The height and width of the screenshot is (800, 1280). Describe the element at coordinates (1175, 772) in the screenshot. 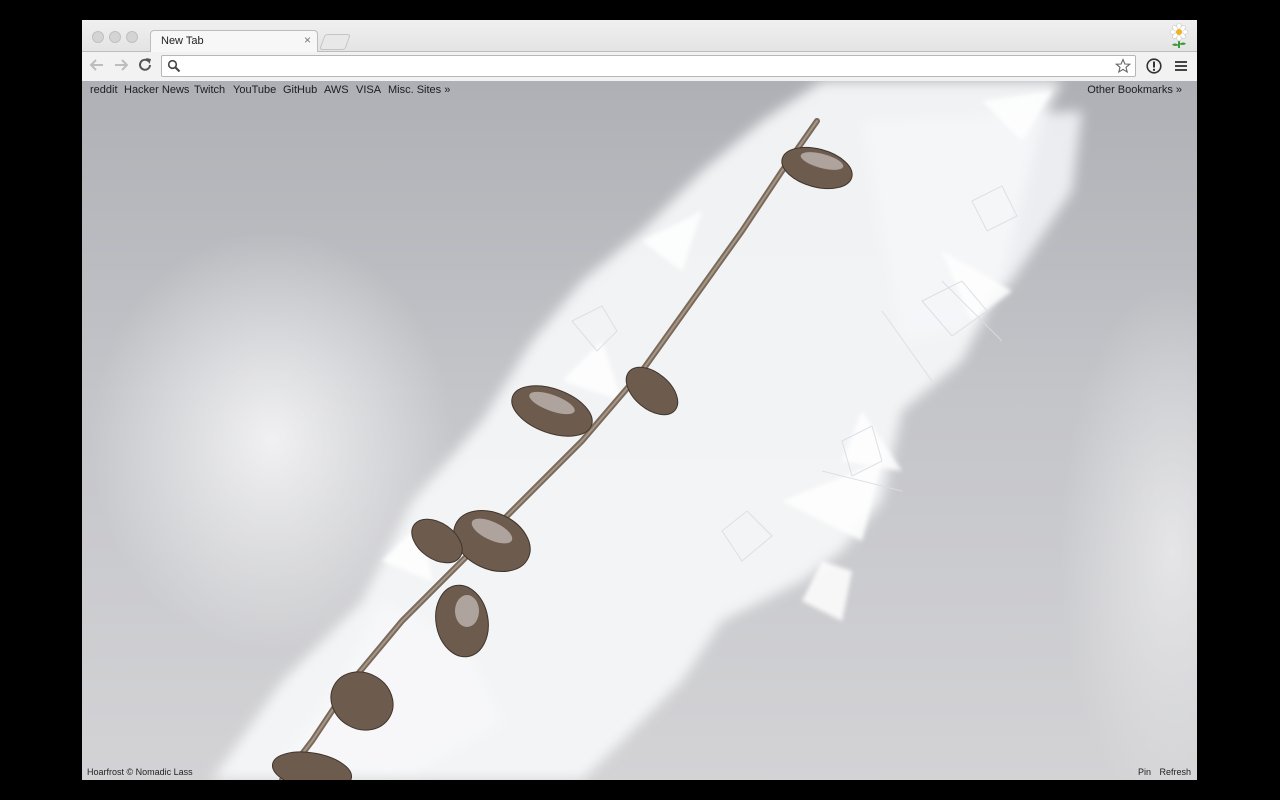

I see `refresh-button: Refresh` at that location.